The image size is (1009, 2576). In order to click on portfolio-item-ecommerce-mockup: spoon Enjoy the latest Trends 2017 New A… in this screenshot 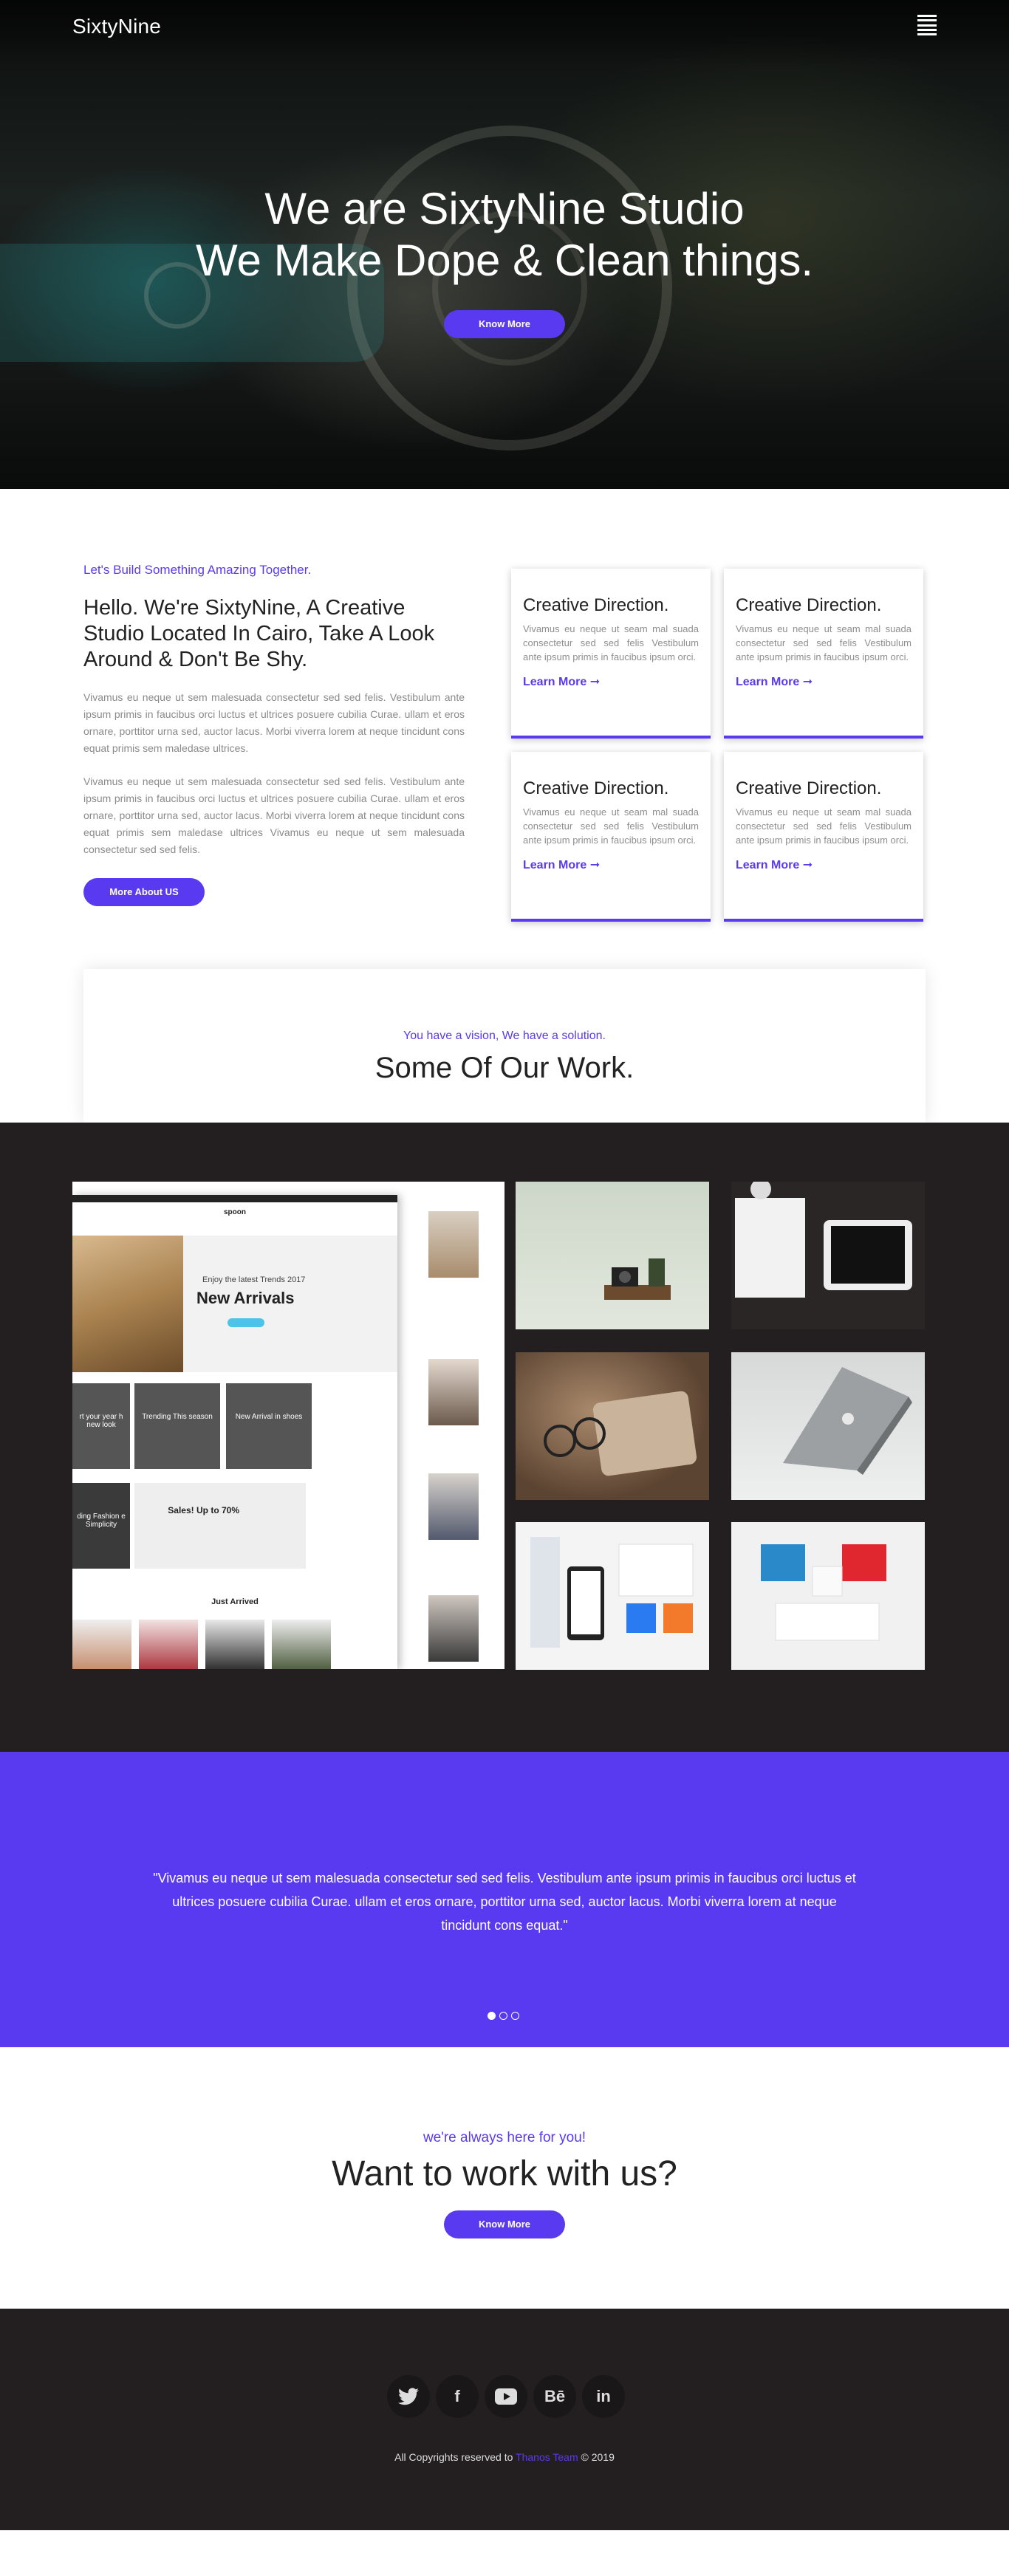, I will do `click(288, 1425)`.